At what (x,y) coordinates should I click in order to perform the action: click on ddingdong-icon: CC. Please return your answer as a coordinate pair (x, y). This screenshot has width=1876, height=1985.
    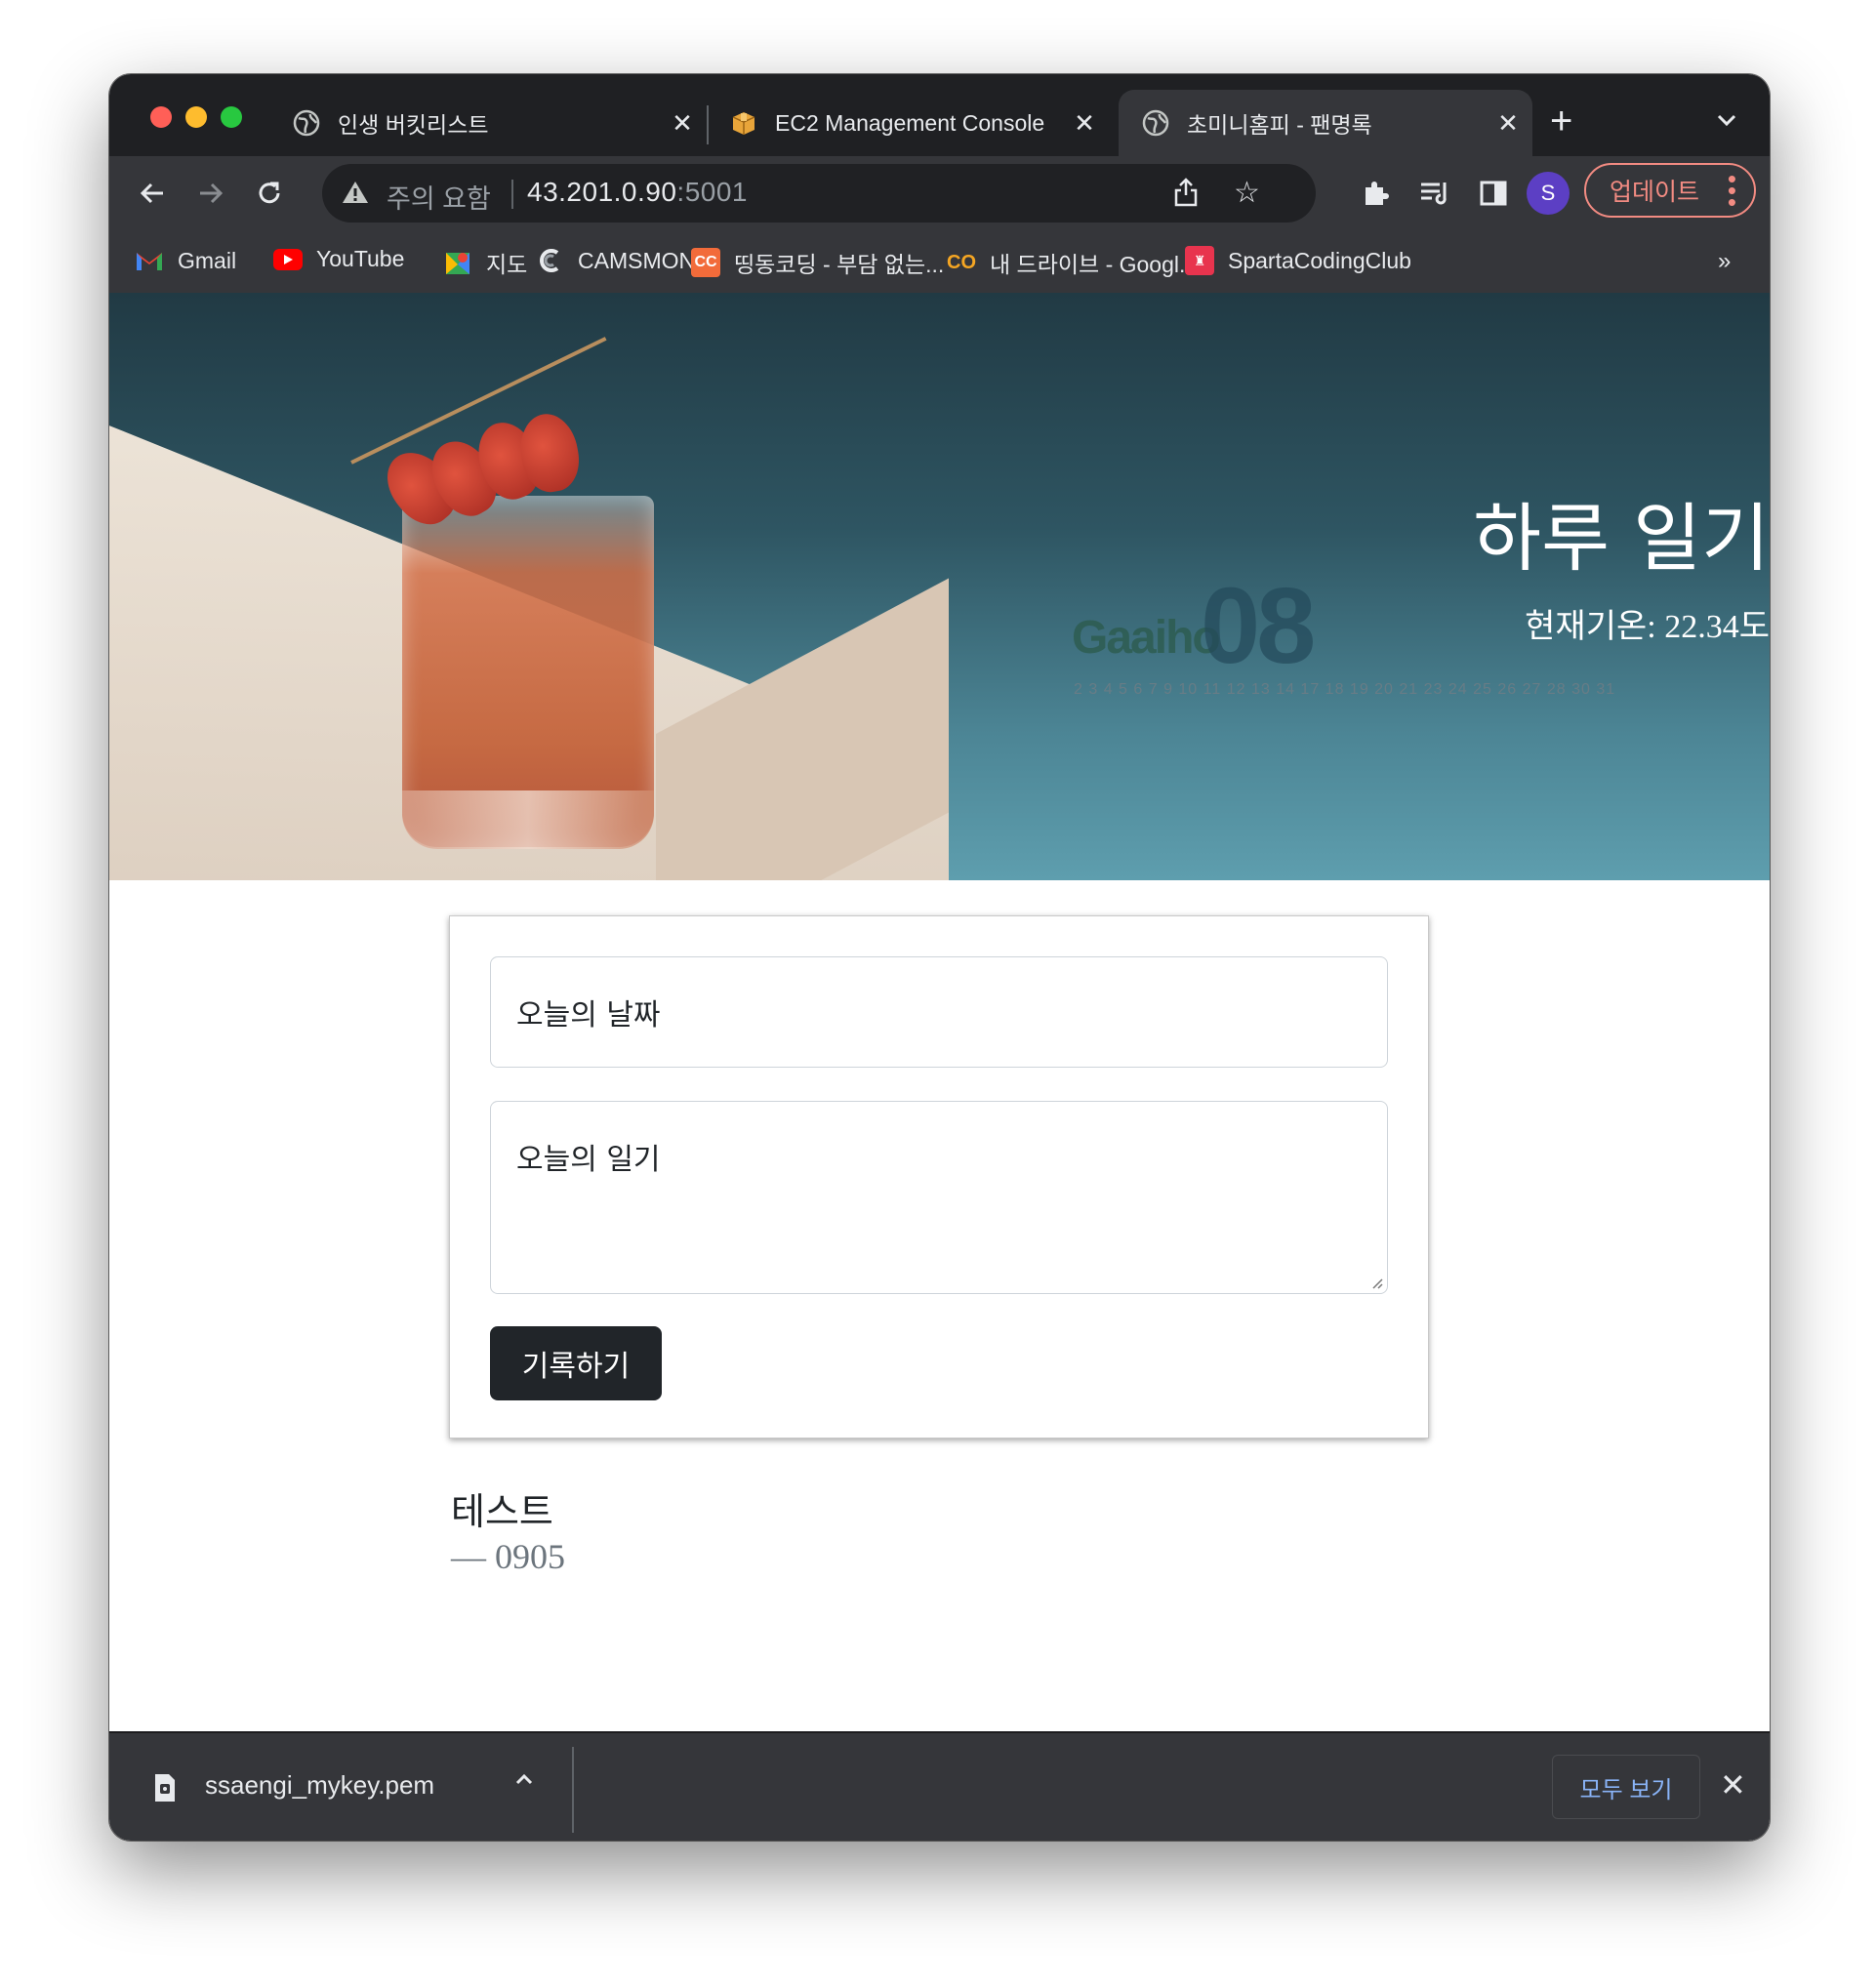
    Looking at the image, I should click on (705, 262).